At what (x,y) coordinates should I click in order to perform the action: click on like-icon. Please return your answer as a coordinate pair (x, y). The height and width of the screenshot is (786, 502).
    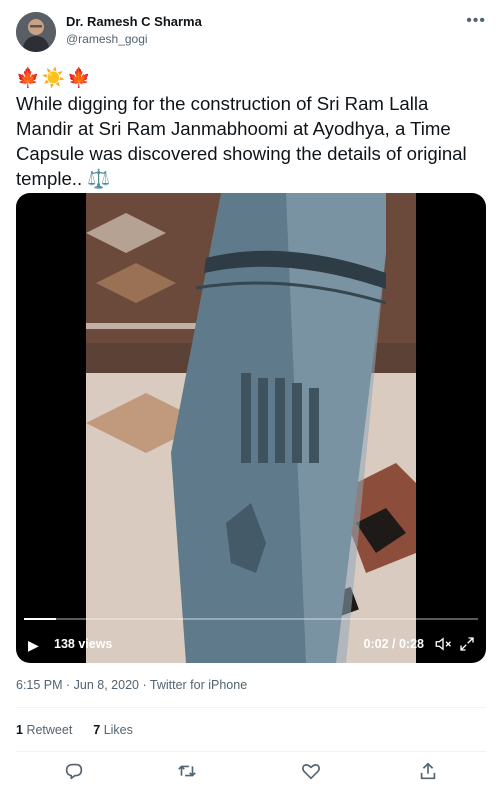
    Looking at the image, I should click on (311, 771).